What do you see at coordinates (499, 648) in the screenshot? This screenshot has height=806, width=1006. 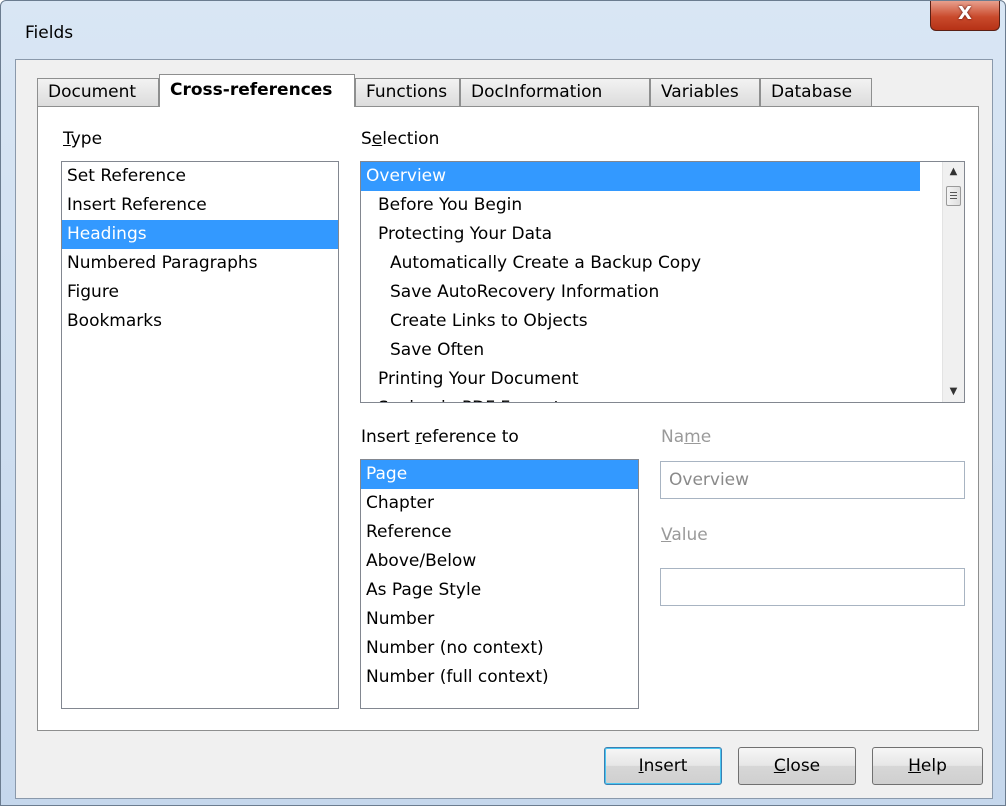 I see `list-item: Number (no context)` at bounding box center [499, 648].